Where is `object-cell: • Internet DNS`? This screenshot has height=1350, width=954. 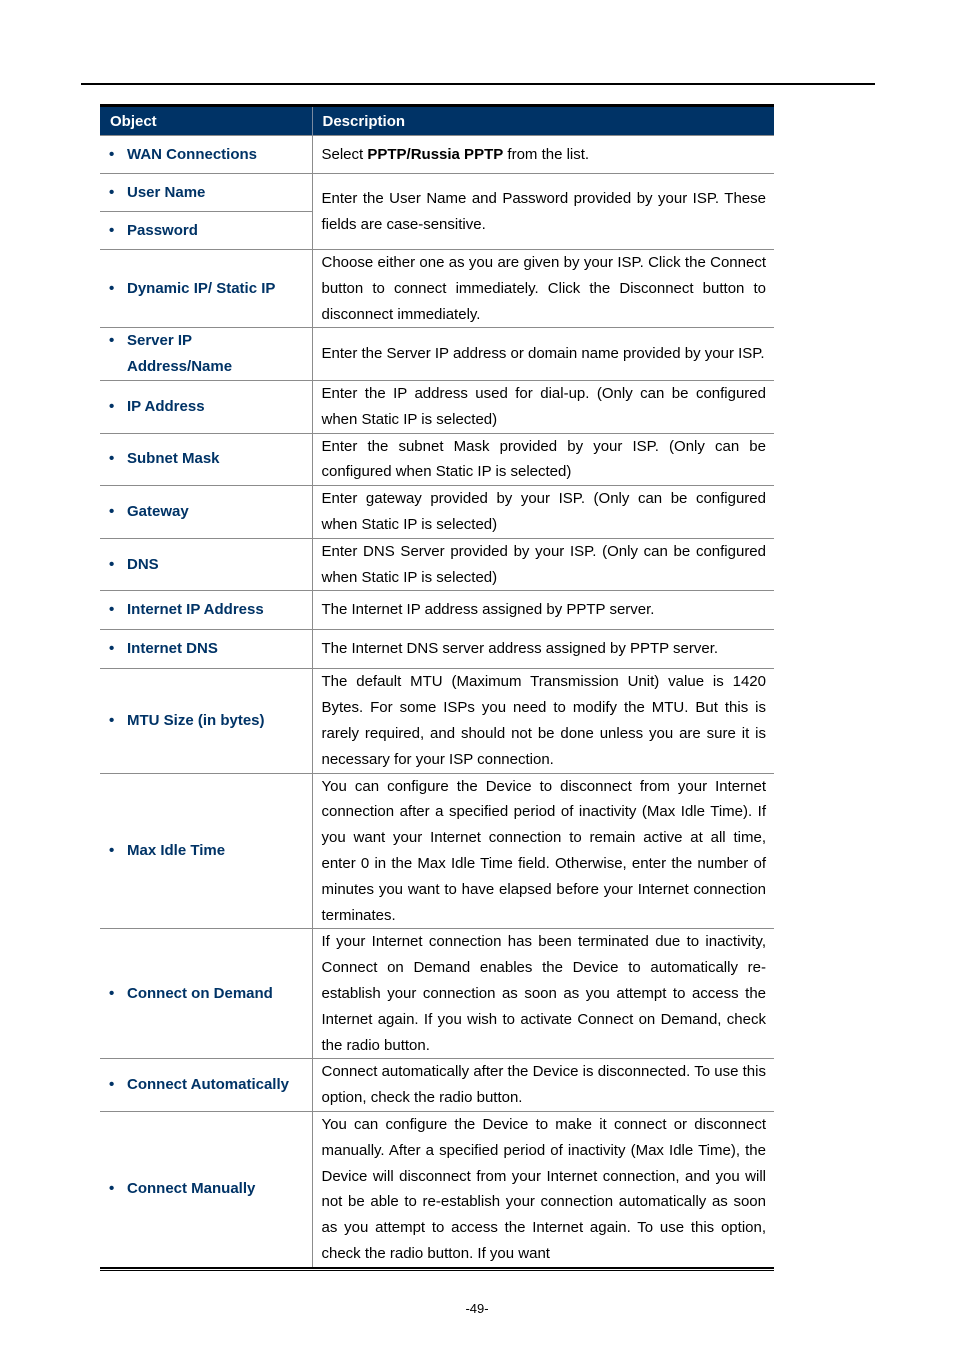
object-cell: • Internet DNS is located at coordinates (206, 649).